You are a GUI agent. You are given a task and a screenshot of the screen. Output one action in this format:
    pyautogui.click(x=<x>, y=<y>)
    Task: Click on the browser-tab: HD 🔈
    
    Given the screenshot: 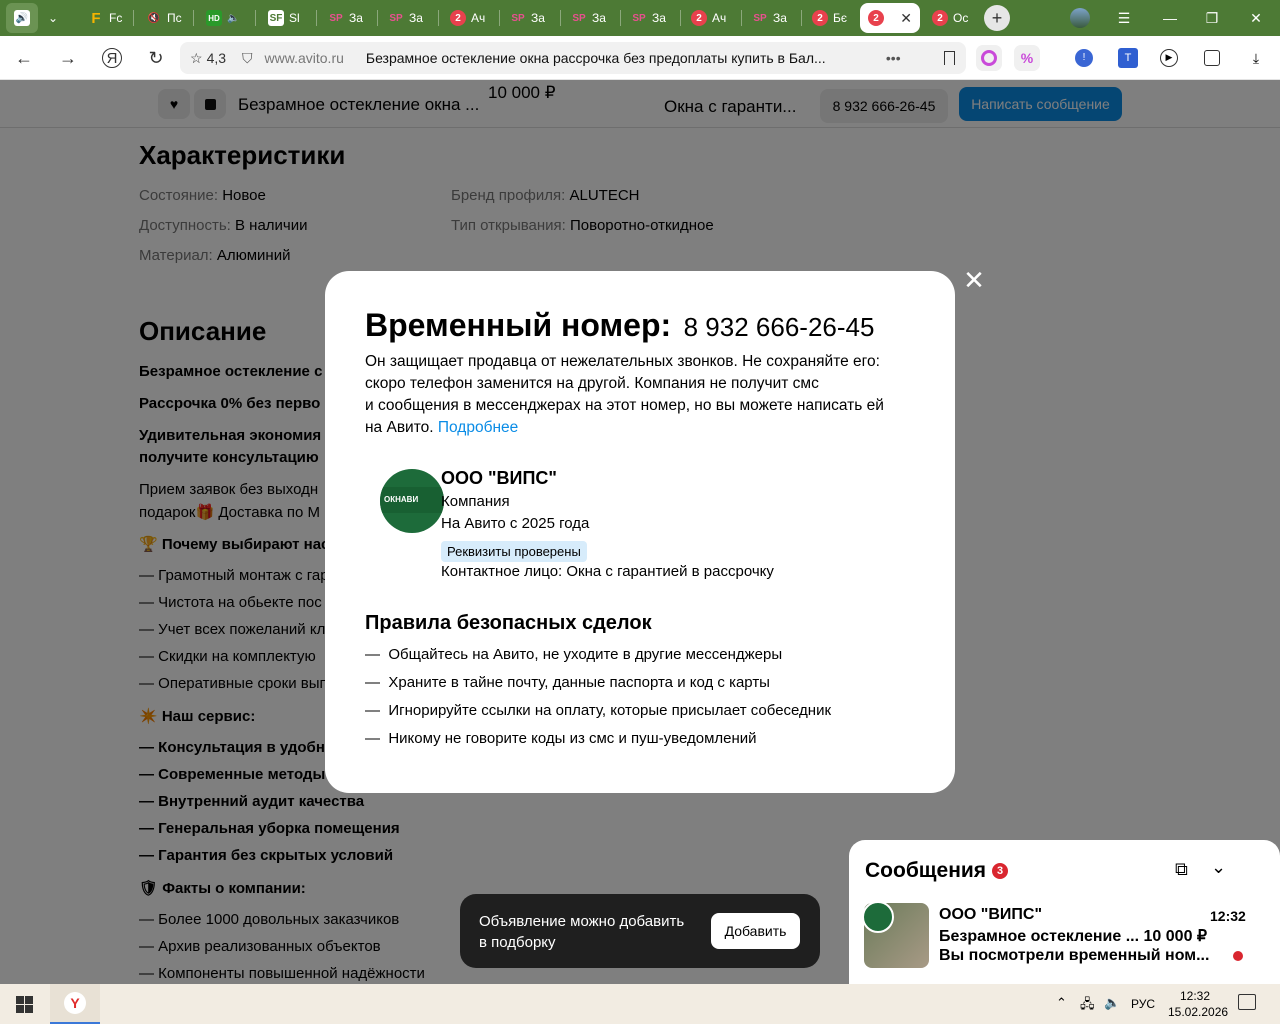 What is the action you would take?
    pyautogui.click(x=224, y=18)
    